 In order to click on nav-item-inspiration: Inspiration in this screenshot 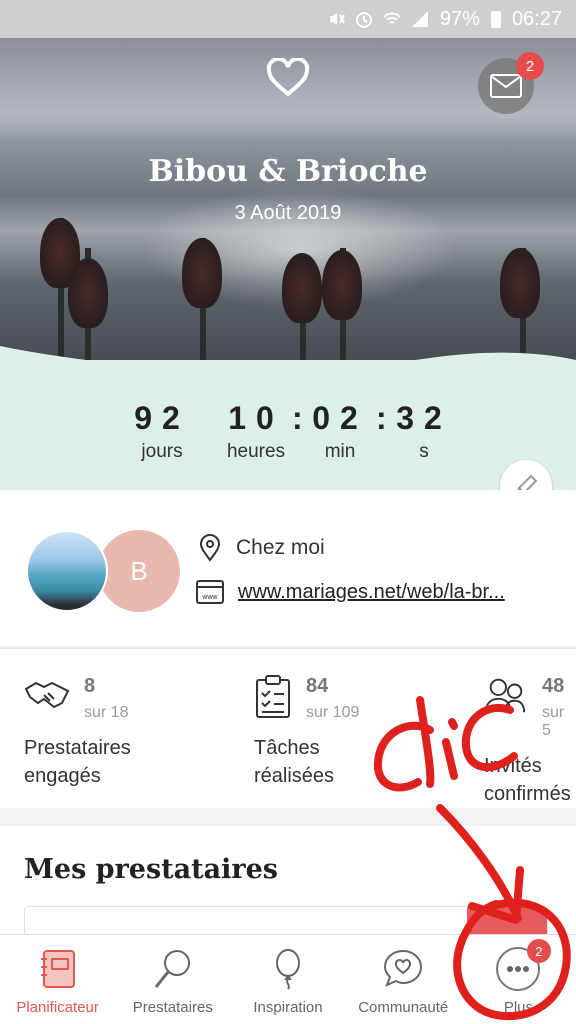, I will do `click(287, 979)`.